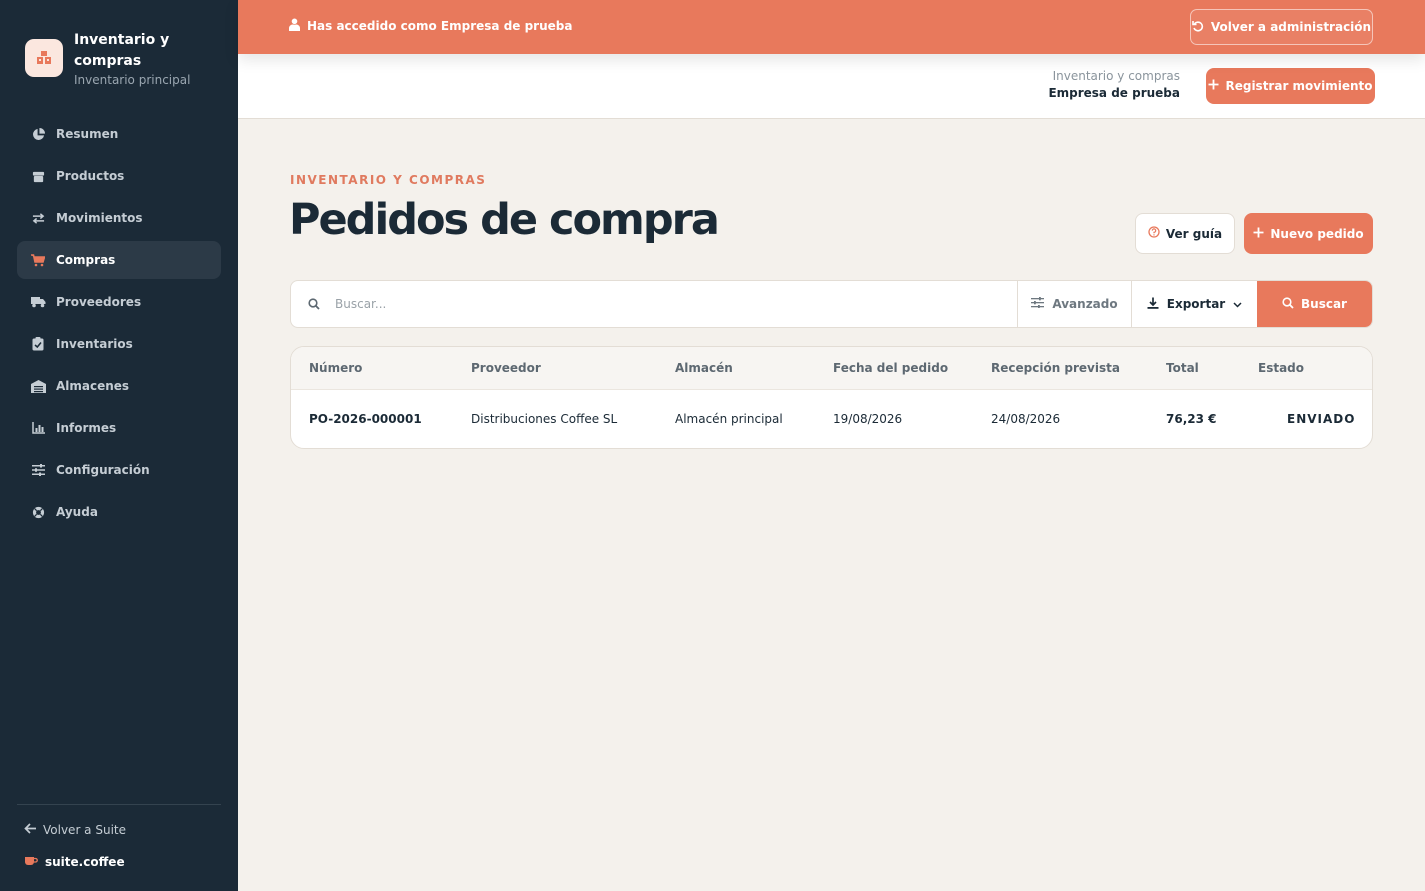 This screenshot has width=1425, height=891. What do you see at coordinates (38, 512) in the screenshot?
I see `lifebuoy-icon` at bounding box center [38, 512].